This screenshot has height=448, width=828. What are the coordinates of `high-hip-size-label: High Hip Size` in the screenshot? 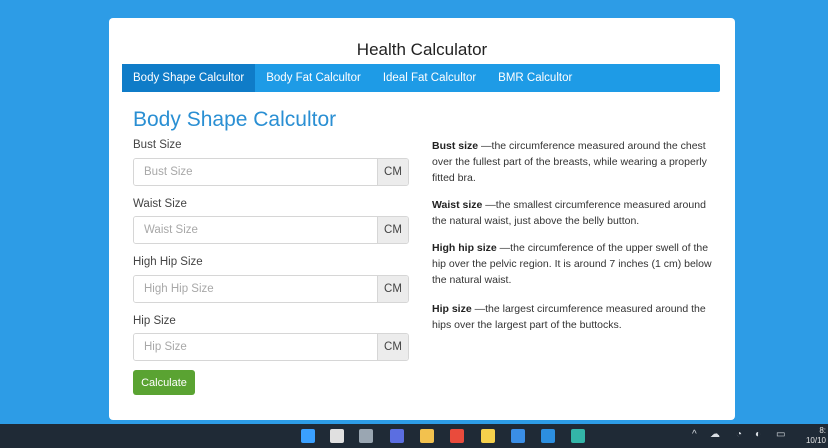 It's located at (168, 262).